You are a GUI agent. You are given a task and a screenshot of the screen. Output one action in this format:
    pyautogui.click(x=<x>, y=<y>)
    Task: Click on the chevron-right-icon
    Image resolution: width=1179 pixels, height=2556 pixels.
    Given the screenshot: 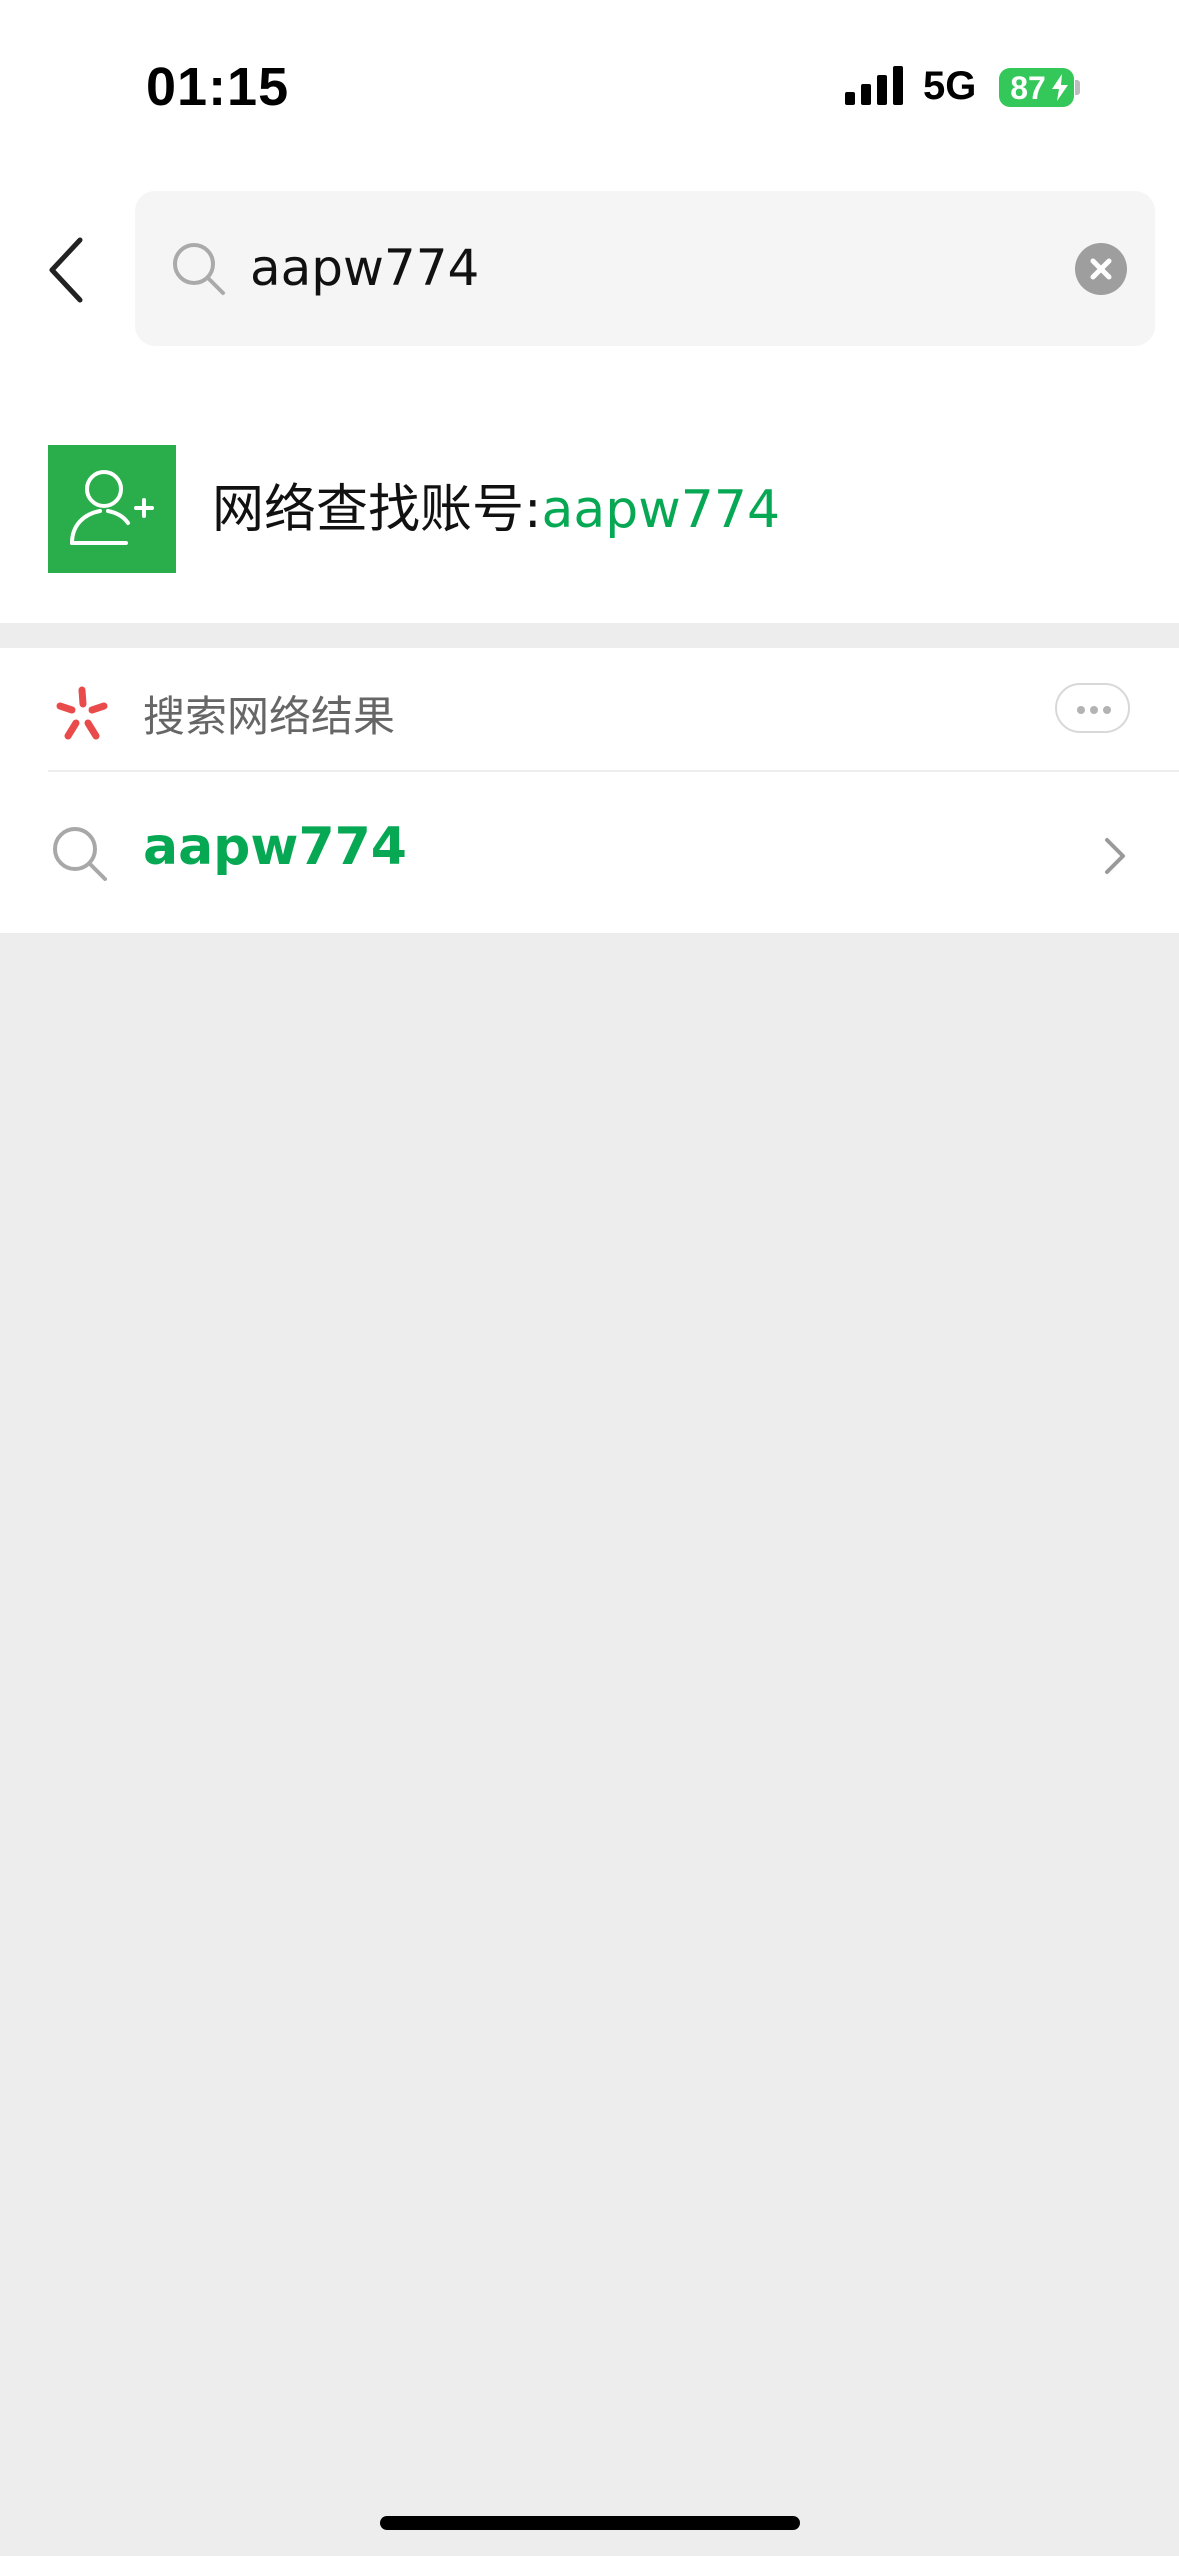 What is the action you would take?
    pyautogui.click(x=1115, y=856)
    